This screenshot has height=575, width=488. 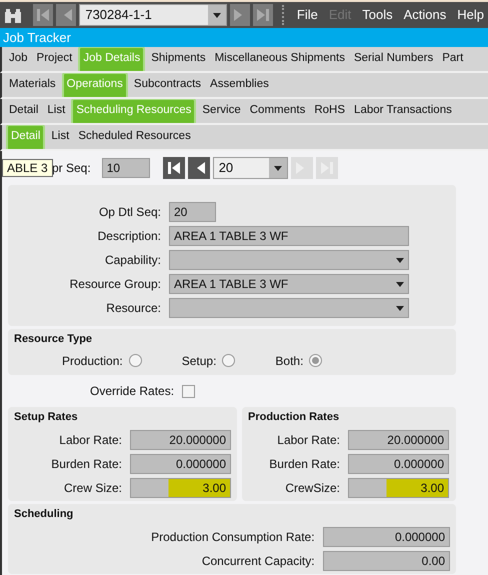 I want to click on menu-item: File, so click(x=307, y=15).